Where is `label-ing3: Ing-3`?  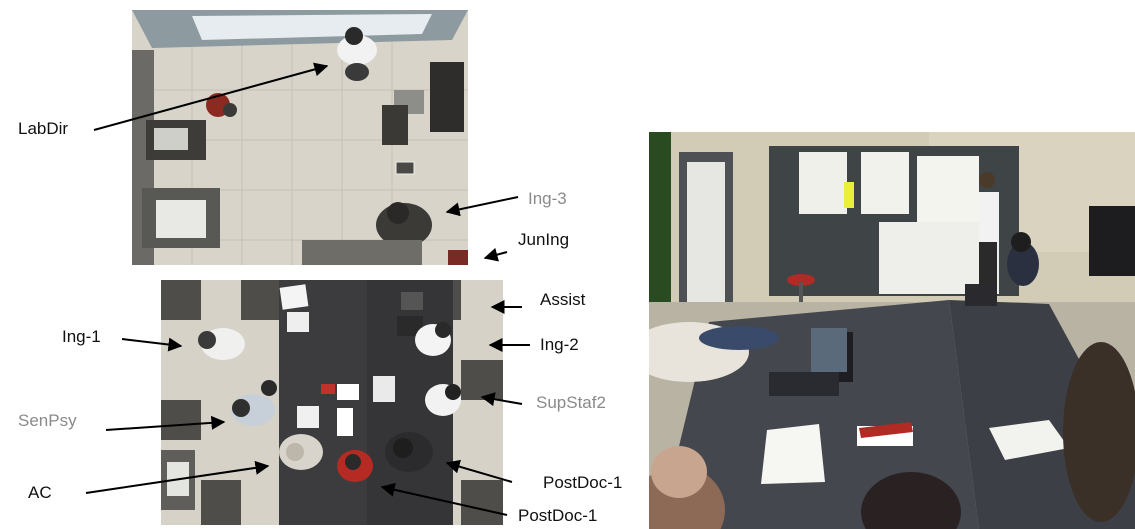 label-ing3: Ing-3 is located at coordinates (547, 198).